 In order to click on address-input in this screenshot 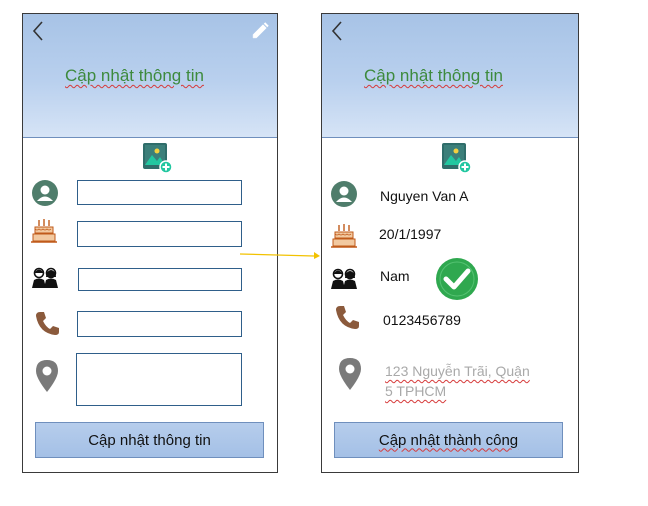, I will do `click(159, 379)`.